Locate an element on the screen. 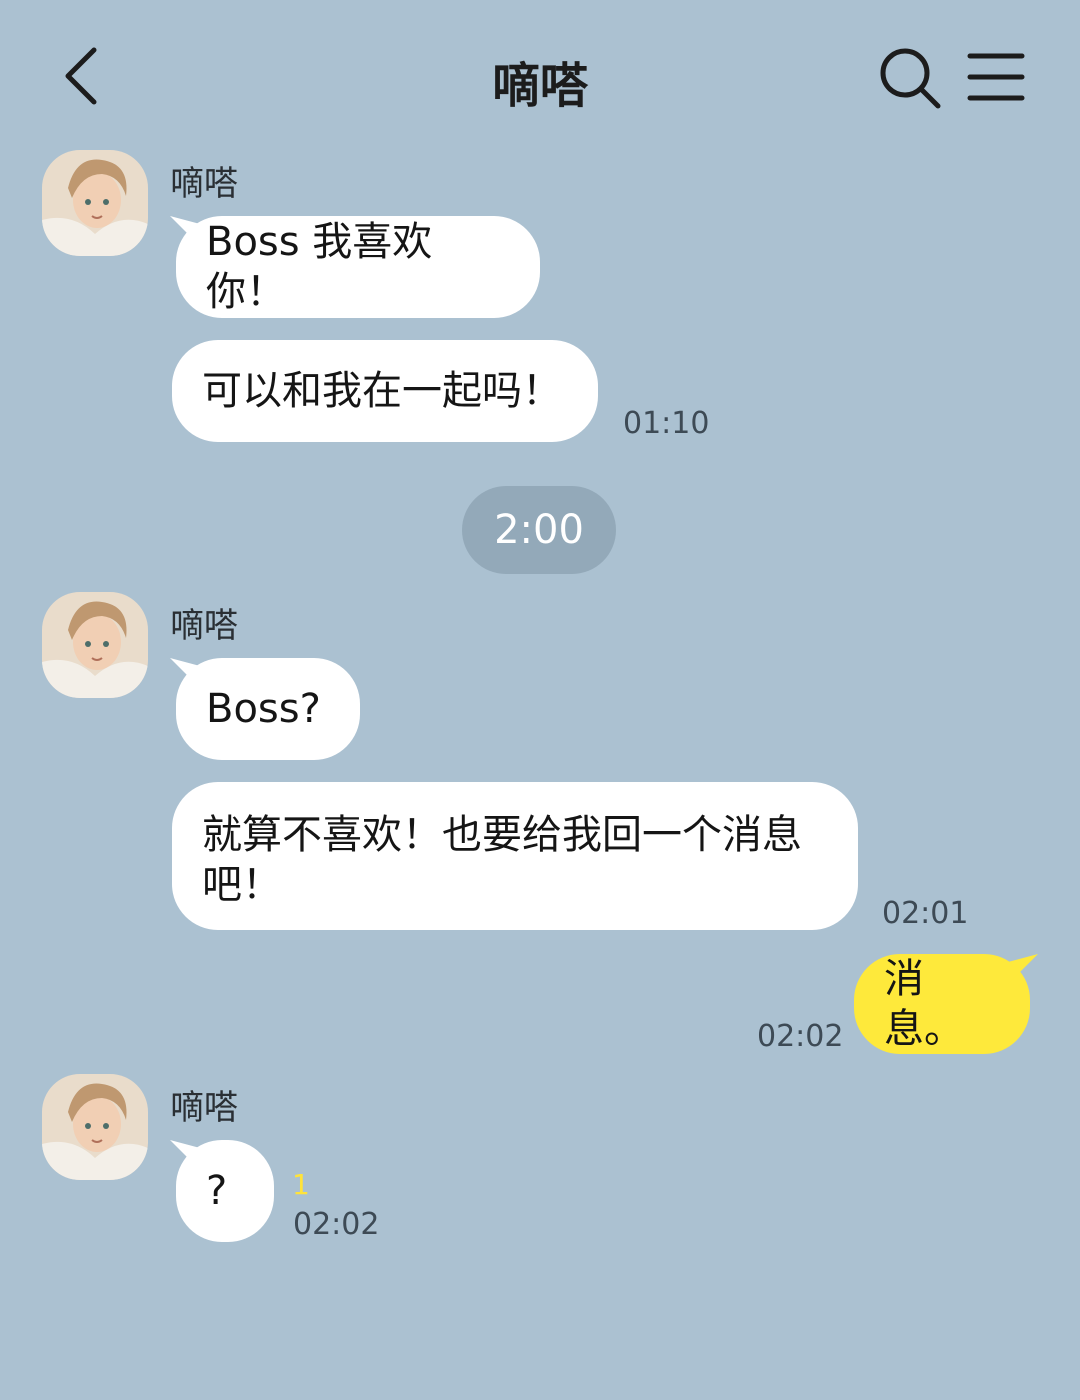 The width and height of the screenshot is (1080, 1400). menu-button is located at coordinates (996, 77).